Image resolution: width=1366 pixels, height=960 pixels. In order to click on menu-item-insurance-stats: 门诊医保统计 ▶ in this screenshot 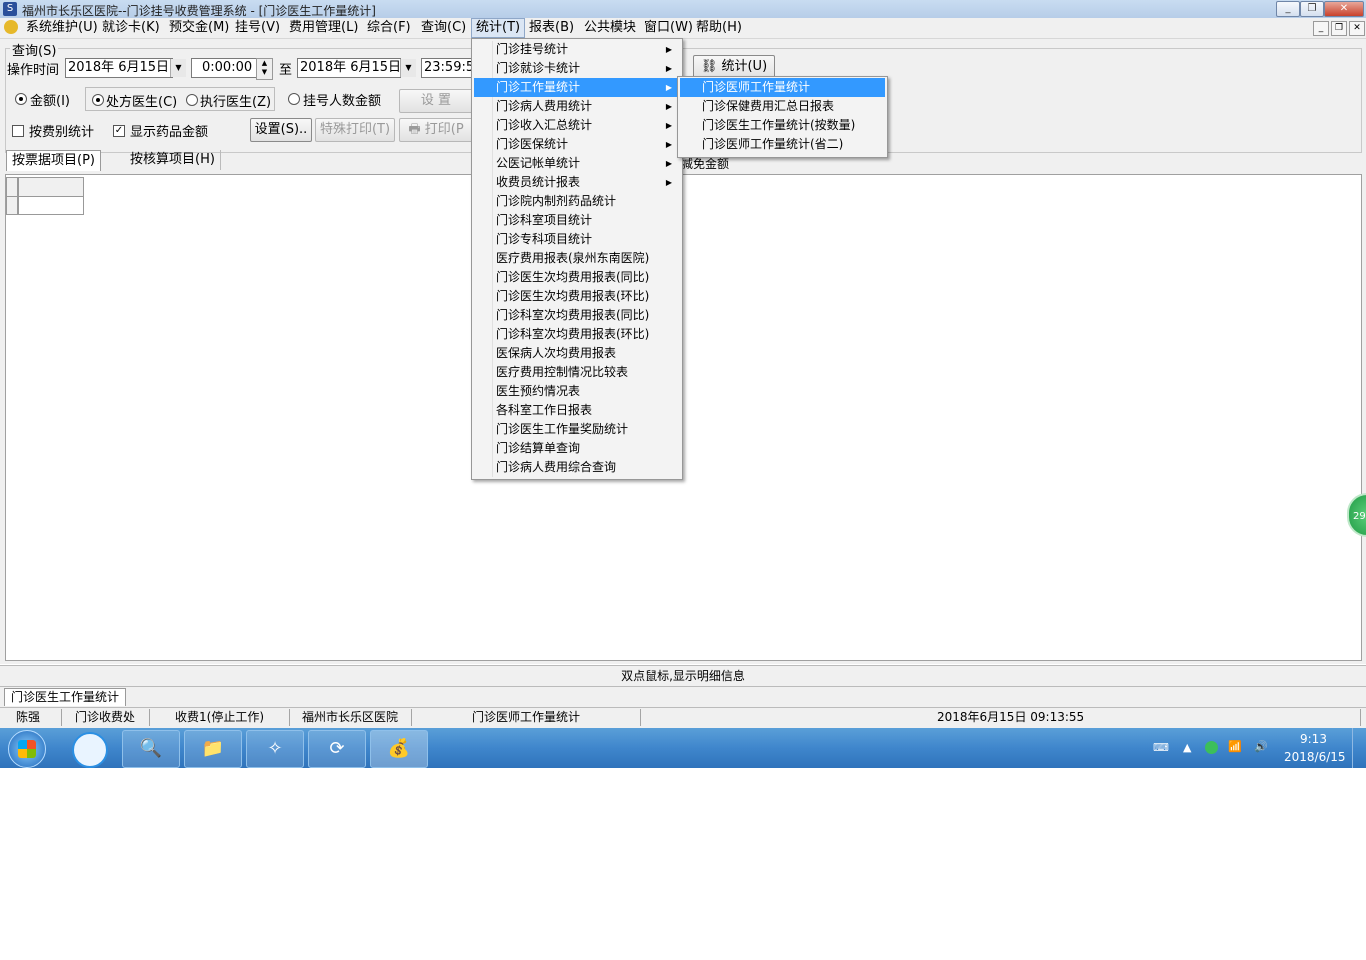, I will do `click(577, 144)`.